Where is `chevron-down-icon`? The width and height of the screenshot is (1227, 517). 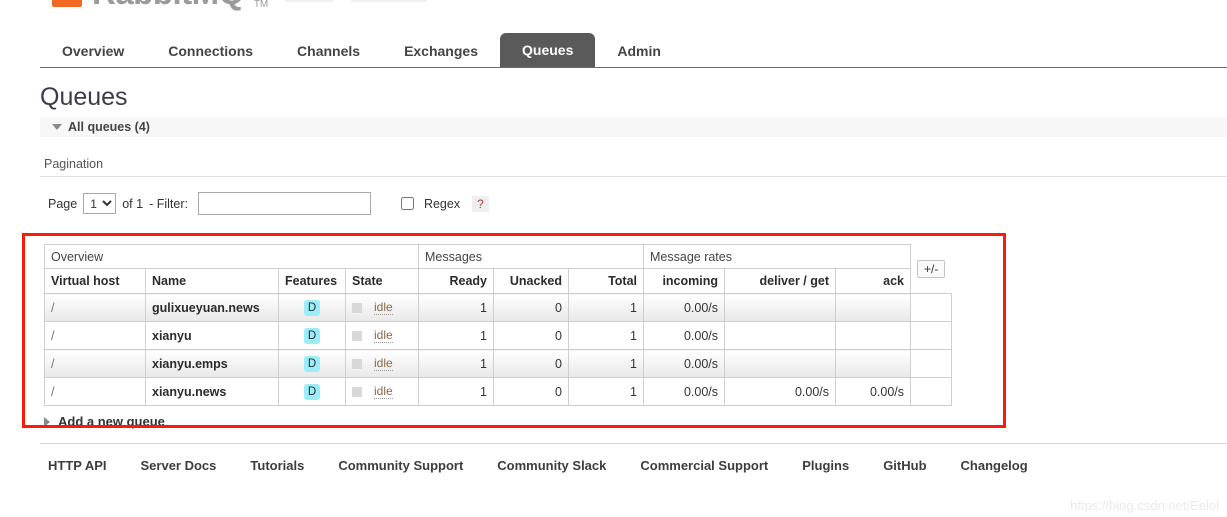 chevron-down-icon is located at coordinates (57, 127).